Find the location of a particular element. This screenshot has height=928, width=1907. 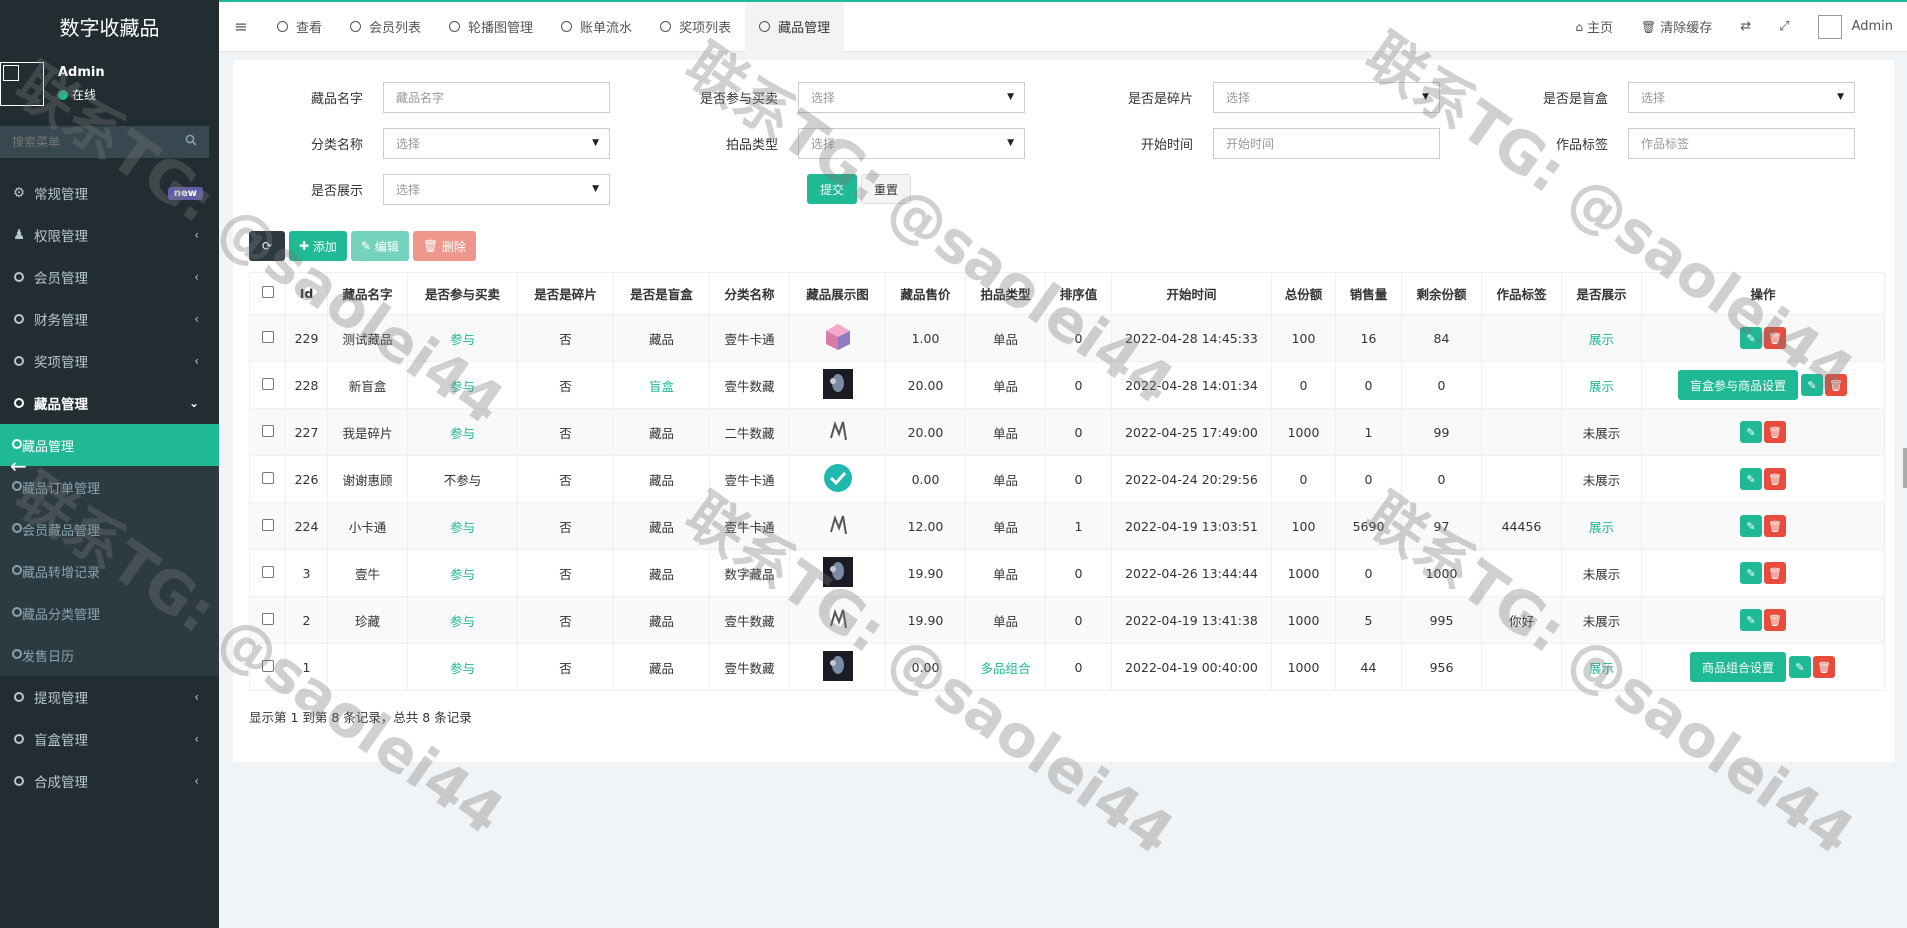

menu-toggle-icon: ≡ is located at coordinates (241, 26).